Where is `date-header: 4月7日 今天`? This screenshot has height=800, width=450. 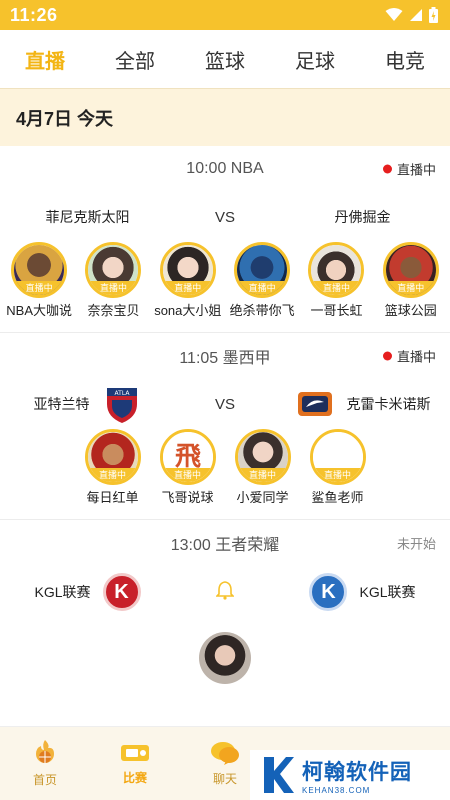
date-header: 4月7日 今天 is located at coordinates (225, 117).